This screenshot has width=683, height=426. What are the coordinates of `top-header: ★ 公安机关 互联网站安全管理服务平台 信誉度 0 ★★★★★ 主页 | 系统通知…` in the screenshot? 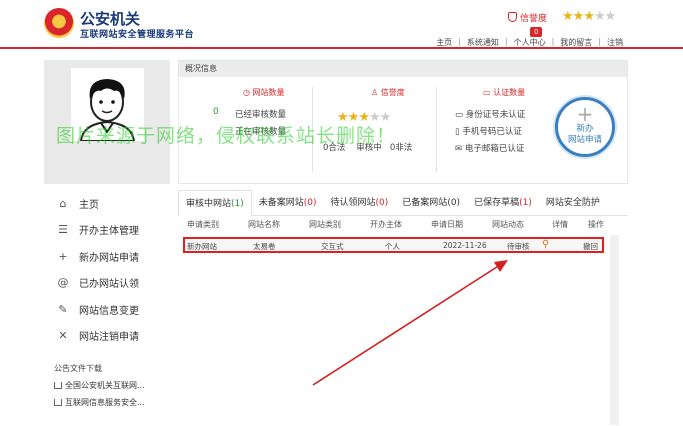 It's located at (341, 24).